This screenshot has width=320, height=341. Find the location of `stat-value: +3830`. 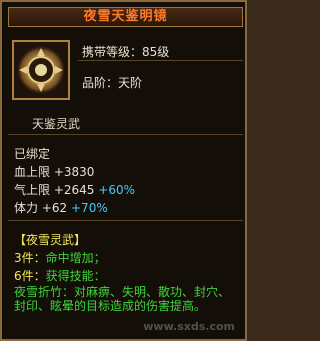

stat-value: +3830 is located at coordinates (74, 172).